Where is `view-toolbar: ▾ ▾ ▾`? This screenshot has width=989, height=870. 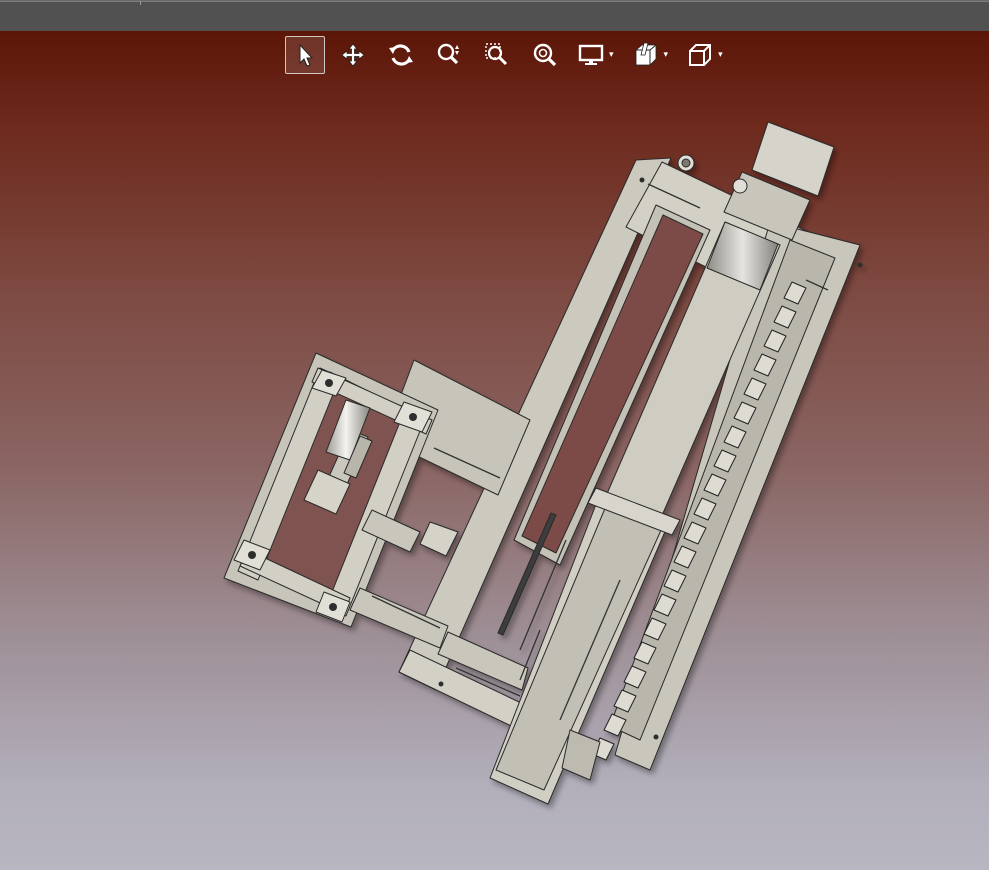
view-toolbar: ▾ ▾ ▾ is located at coordinates (511, 55).